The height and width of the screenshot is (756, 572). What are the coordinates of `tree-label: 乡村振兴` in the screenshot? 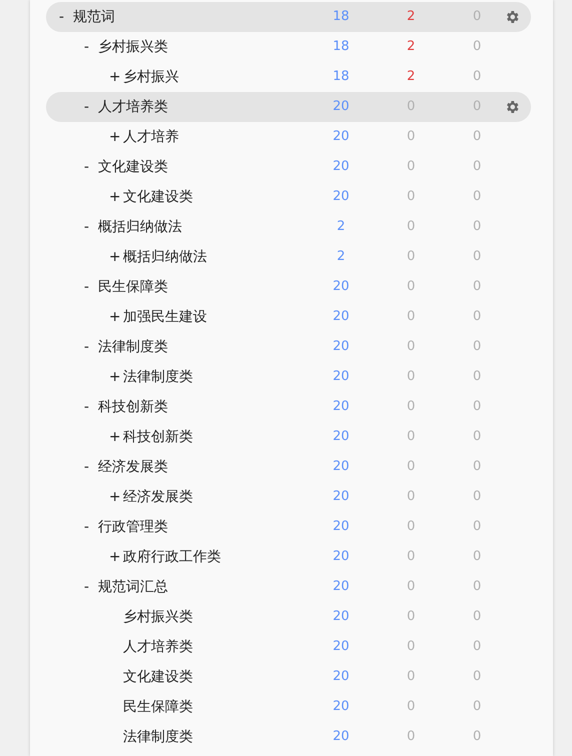 It's located at (151, 77).